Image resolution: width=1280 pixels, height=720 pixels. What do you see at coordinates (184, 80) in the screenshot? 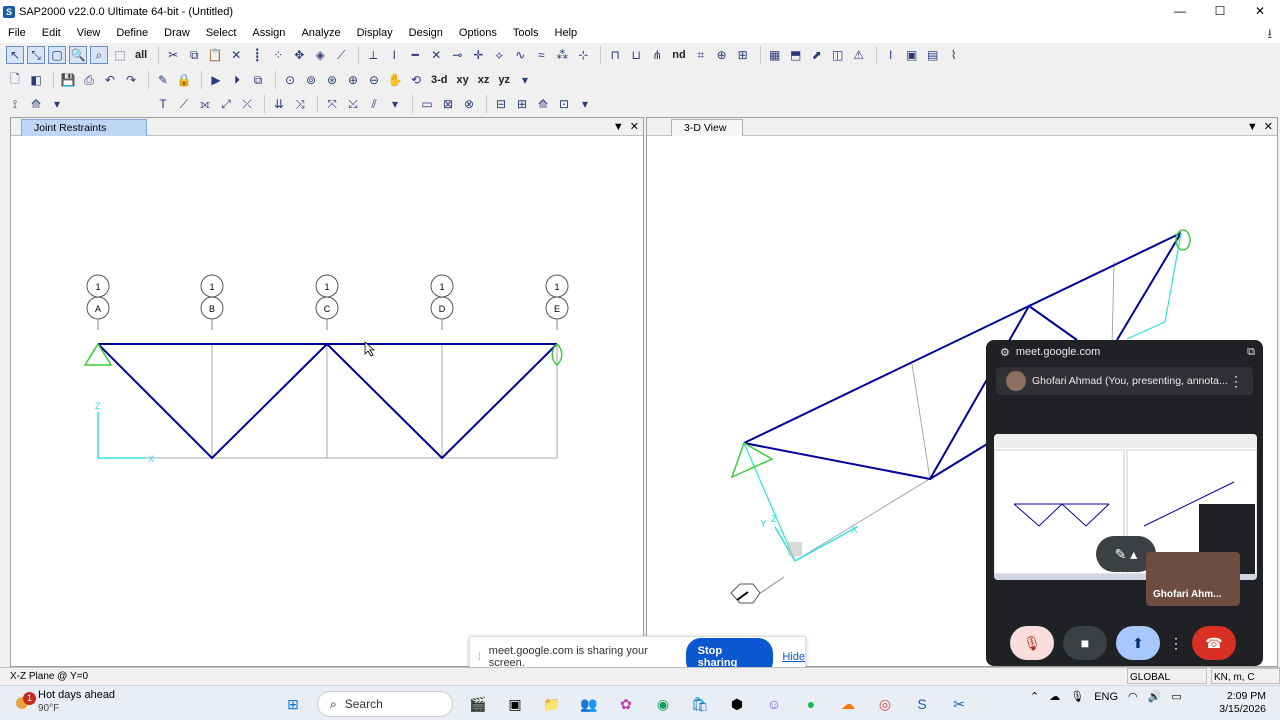
I see `lock-model-icon: 🔒` at bounding box center [184, 80].